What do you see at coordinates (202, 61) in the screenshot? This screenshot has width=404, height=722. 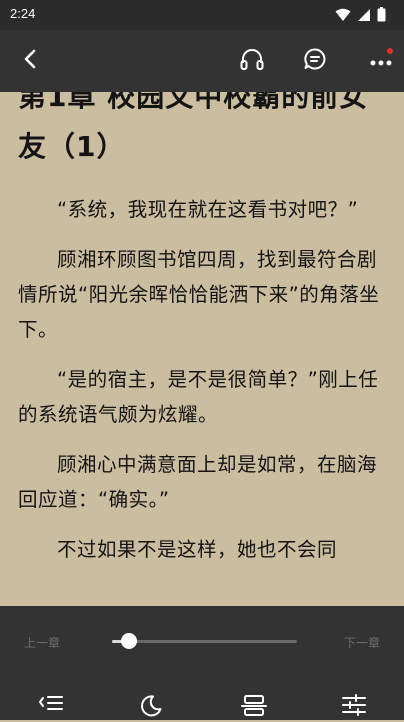 I see `top-toolbar` at bounding box center [202, 61].